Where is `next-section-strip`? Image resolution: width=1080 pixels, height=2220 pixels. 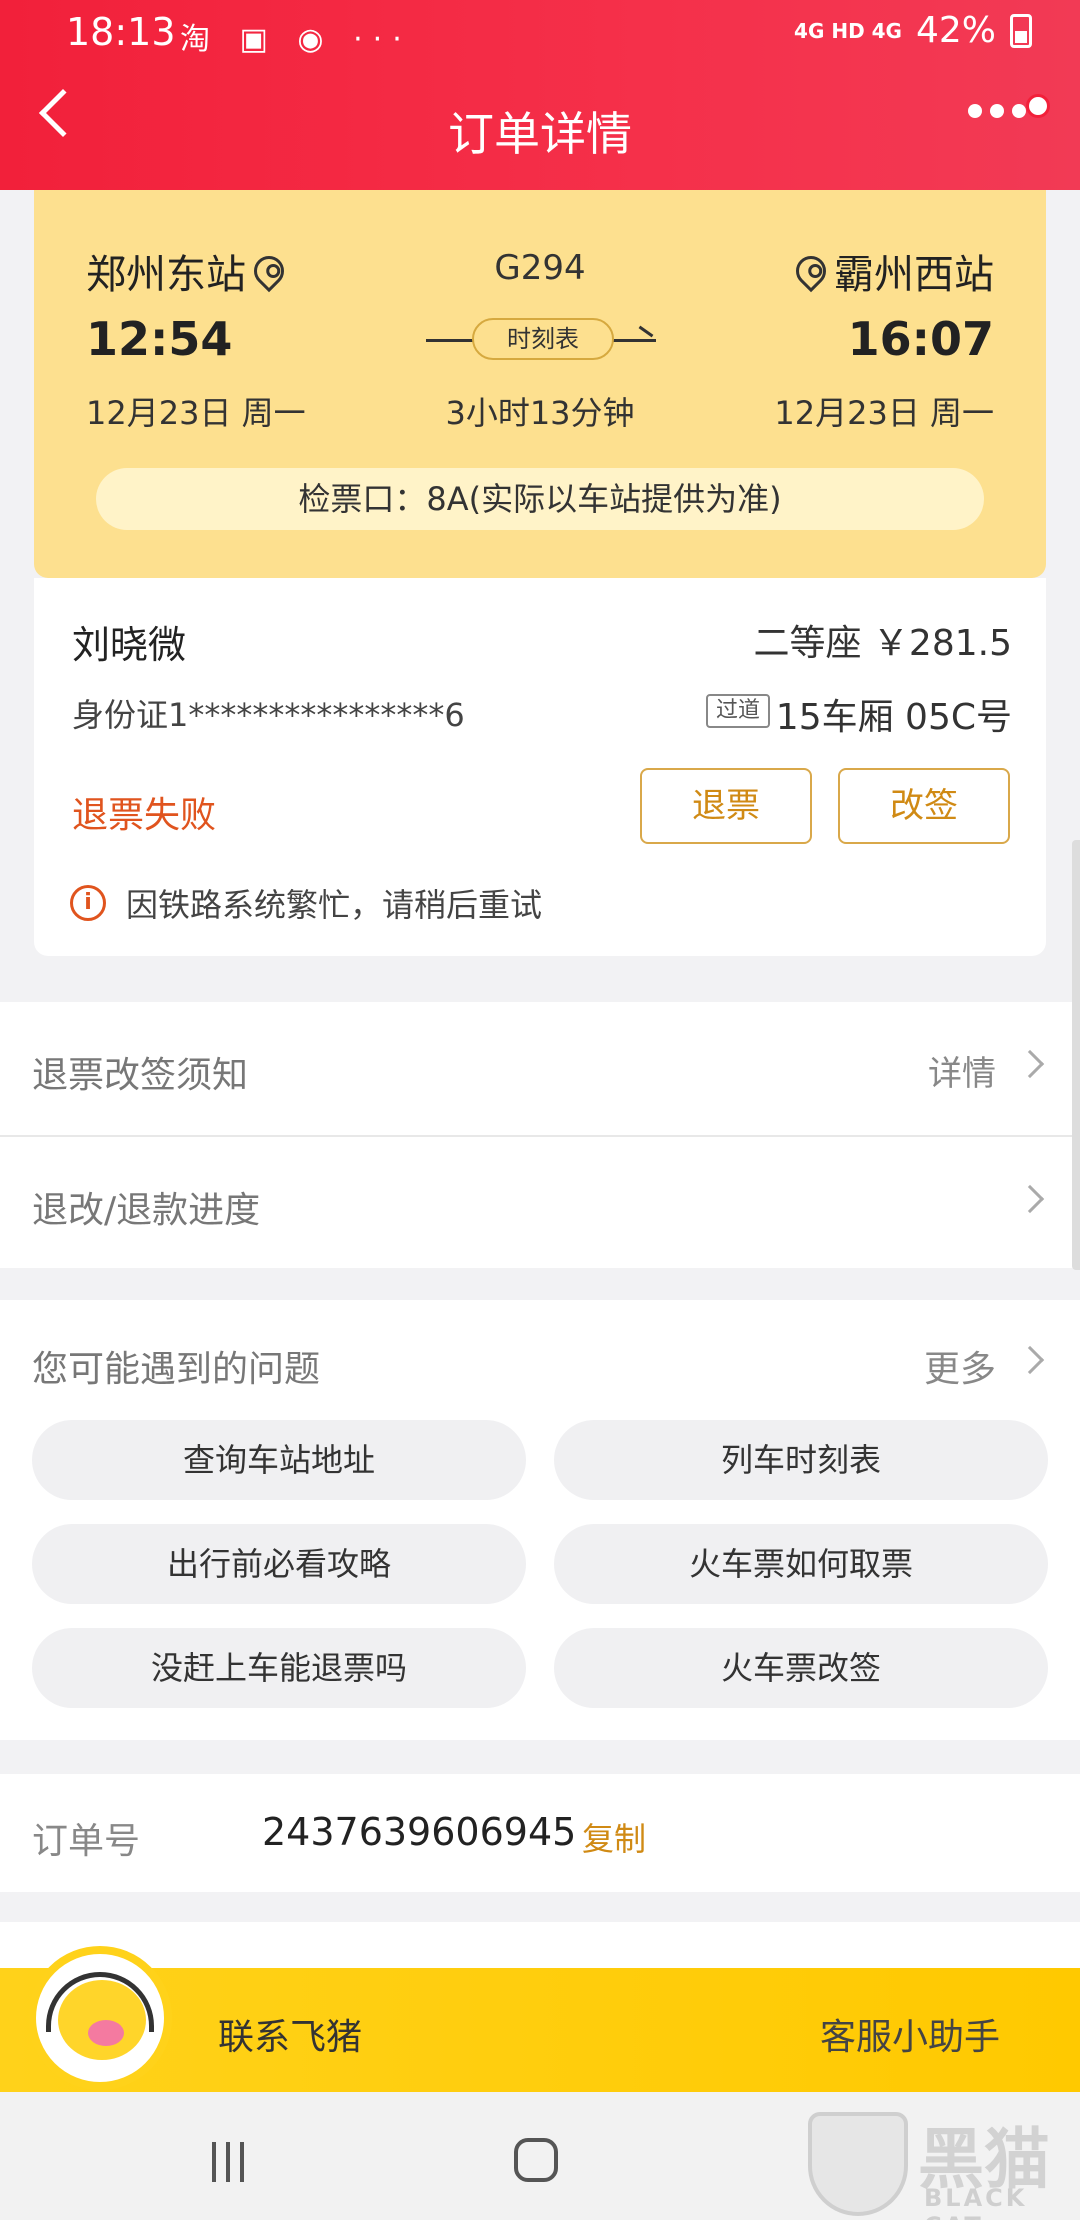
next-section-strip is located at coordinates (540, 1945).